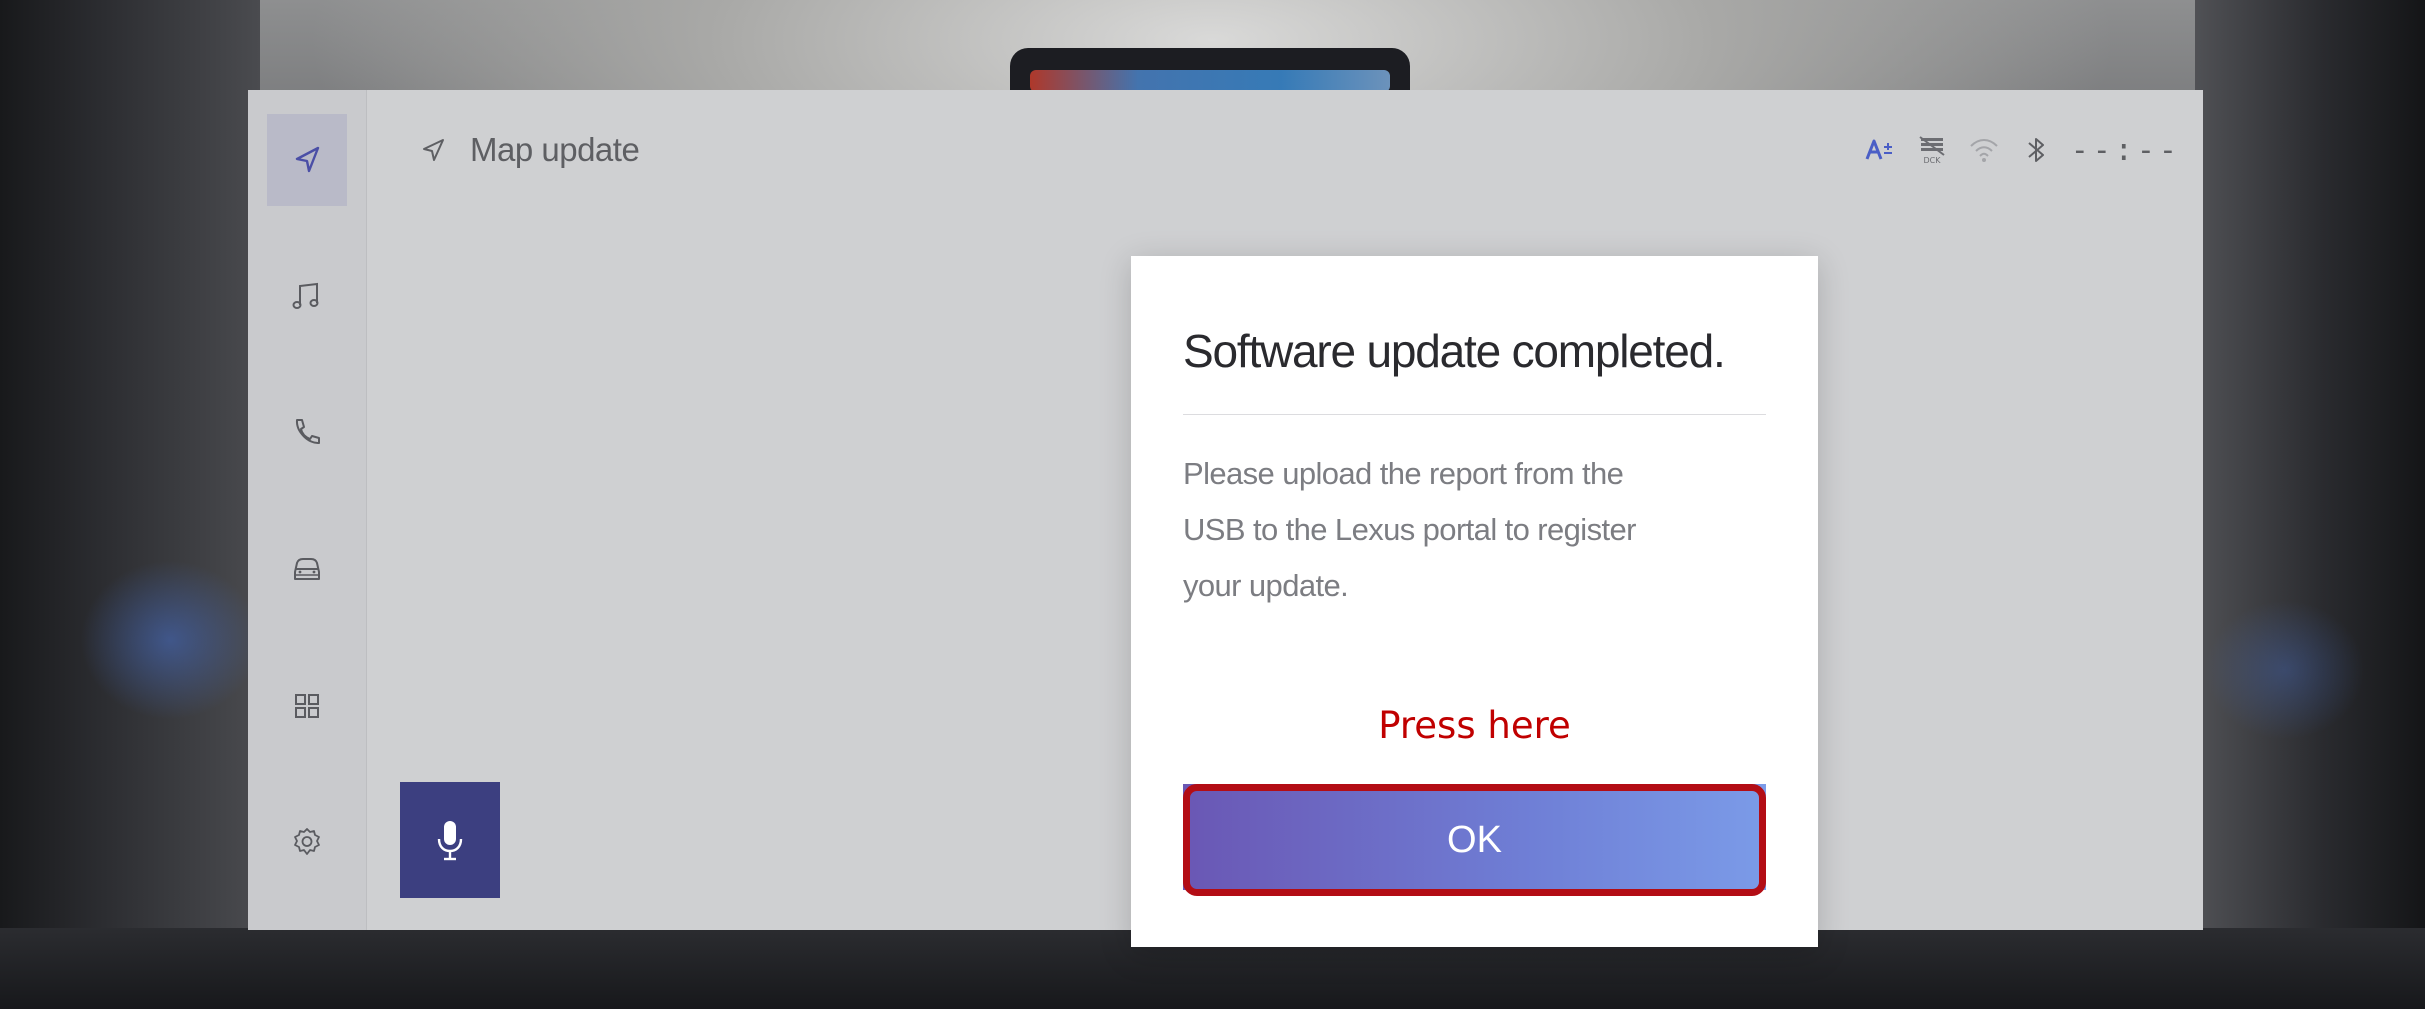 This screenshot has height=1009, width=2425. I want to click on sidebar-item-music, so click(307, 296).